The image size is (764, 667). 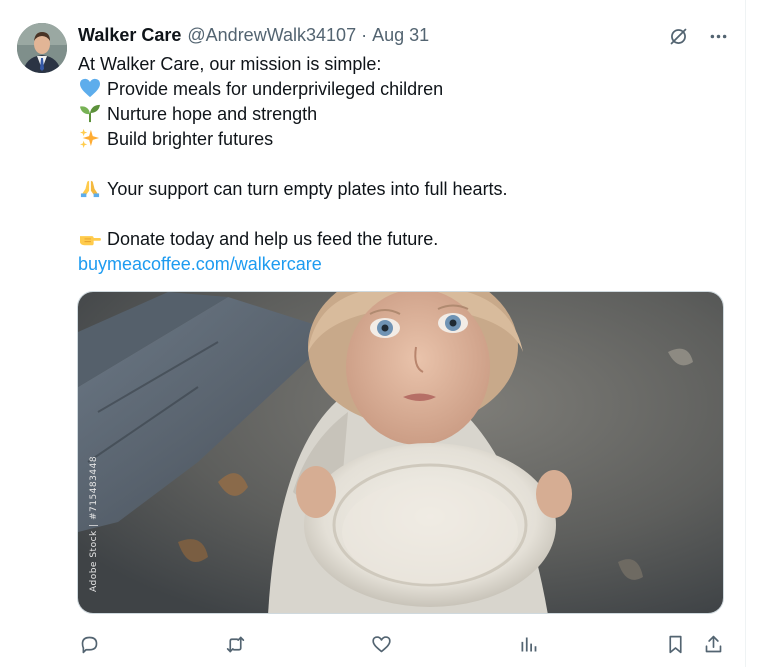 What do you see at coordinates (90, 113) in the screenshot?
I see `seedling-icon` at bounding box center [90, 113].